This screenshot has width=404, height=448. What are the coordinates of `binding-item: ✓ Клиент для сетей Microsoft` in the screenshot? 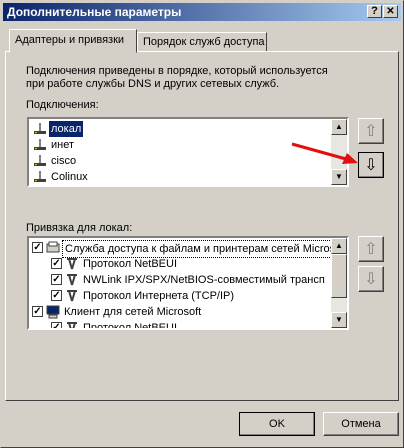 It's located at (181, 312).